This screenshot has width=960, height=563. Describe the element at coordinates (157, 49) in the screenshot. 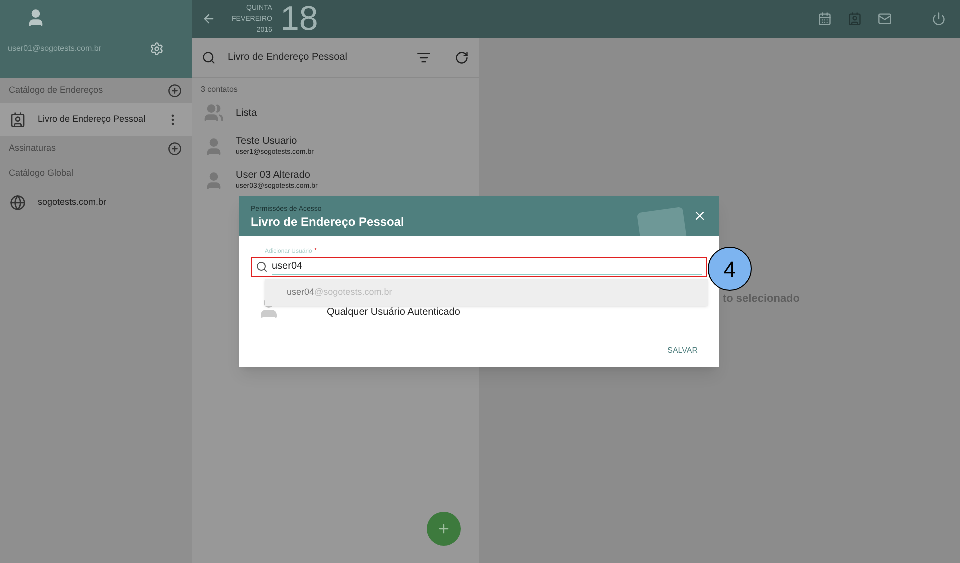

I see `settings-icon` at that location.